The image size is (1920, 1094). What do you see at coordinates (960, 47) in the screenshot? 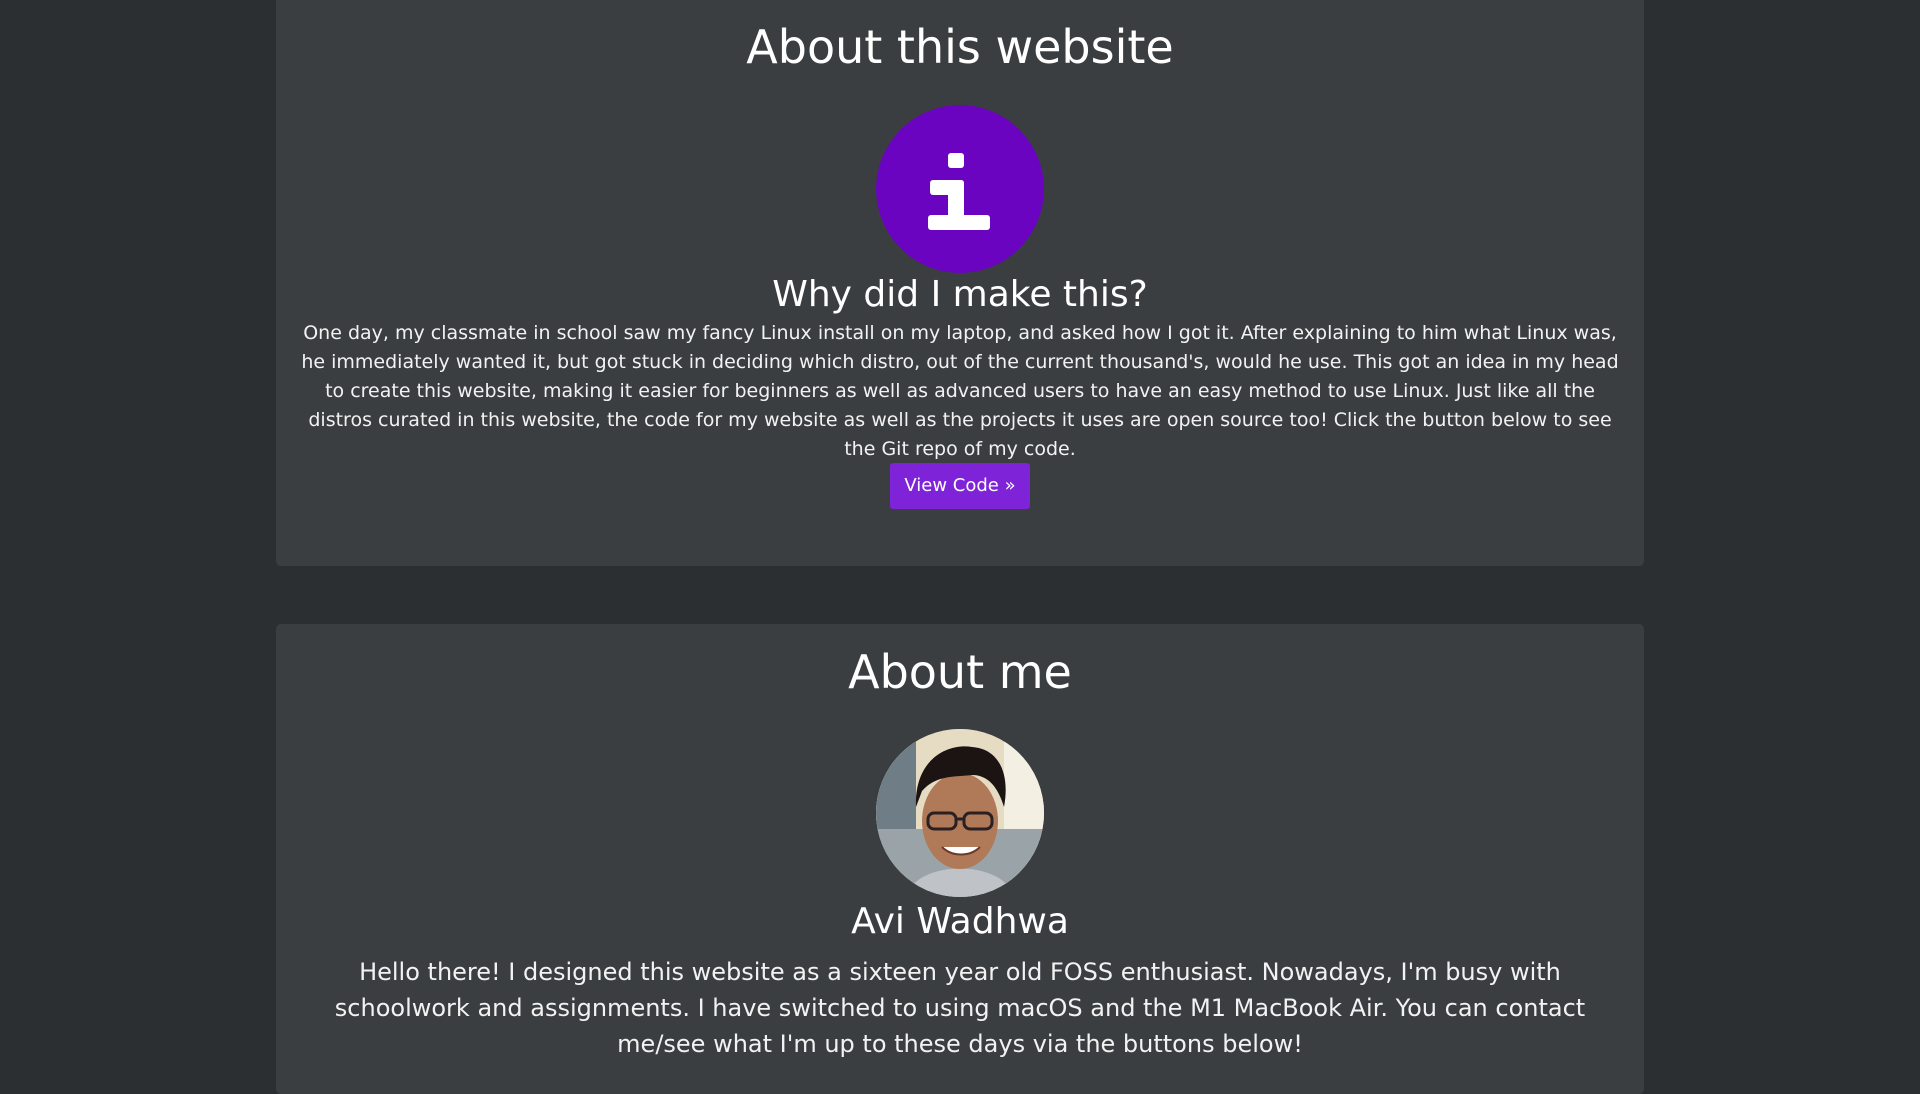
I see `about-website-title: About this website` at bounding box center [960, 47].